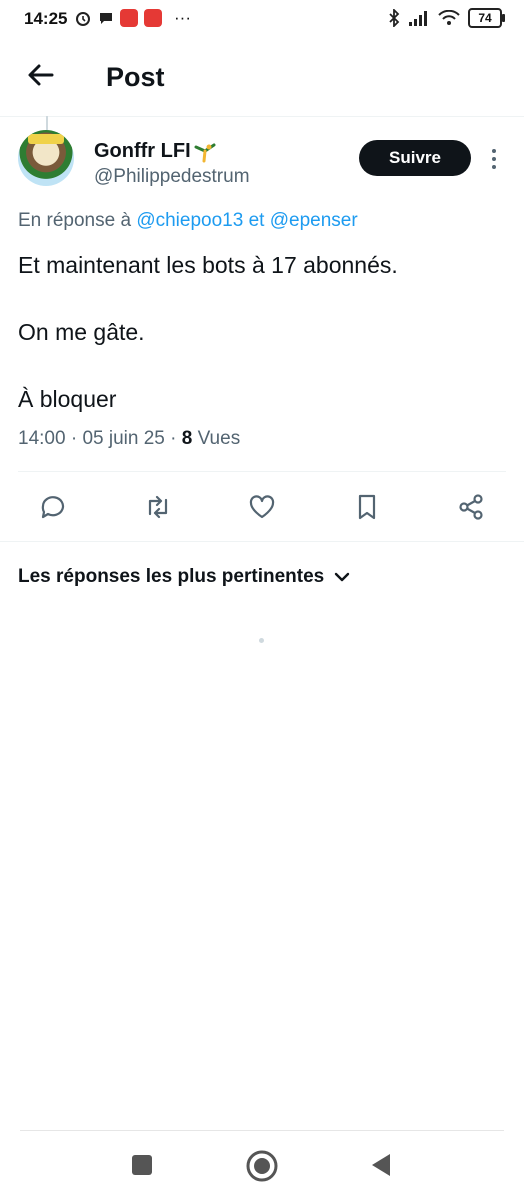 This screenshot has height=1200, width=524. Describe the element at coordinates (262, 1130) in the screenshot. I see `nav-divider` at that location.